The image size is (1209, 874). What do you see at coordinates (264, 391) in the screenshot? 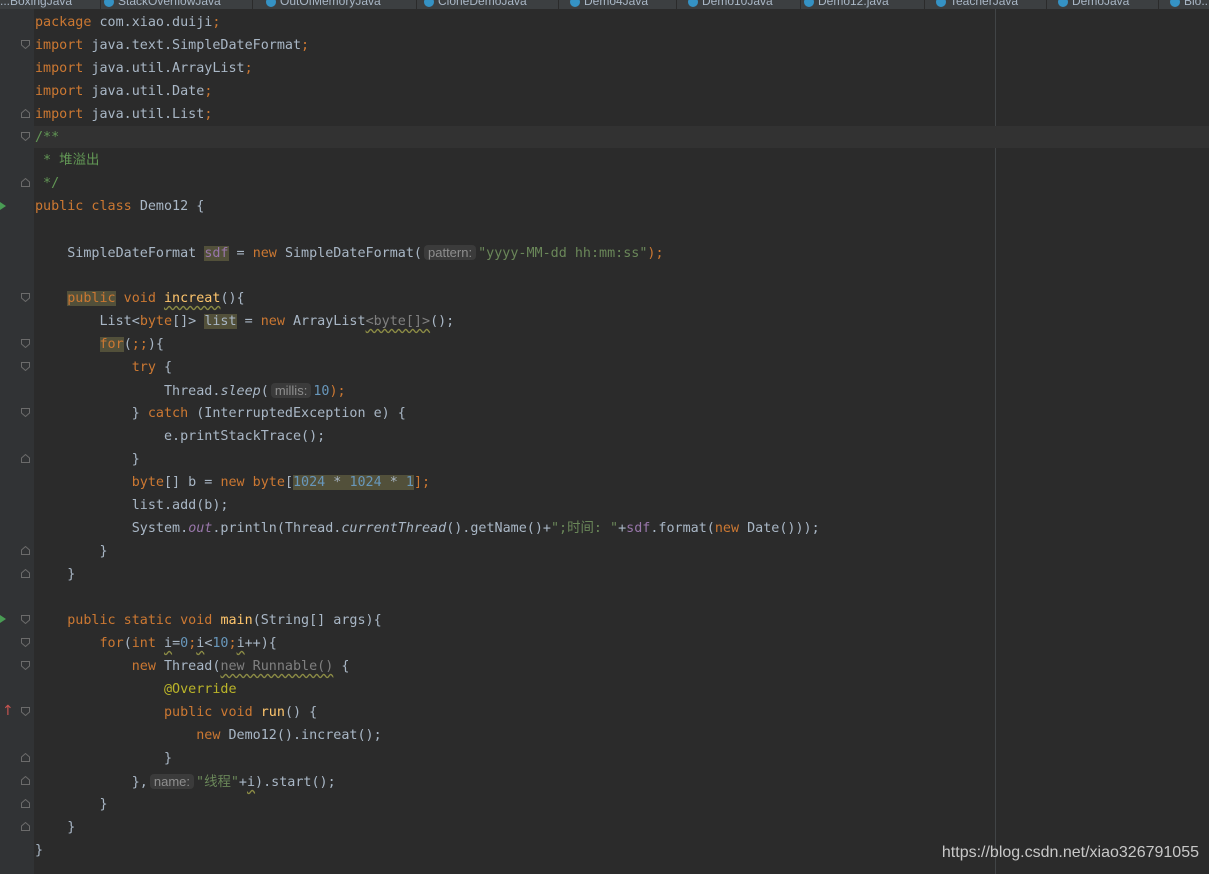
I see `punctuation: (` at bounding box center [264, 391].